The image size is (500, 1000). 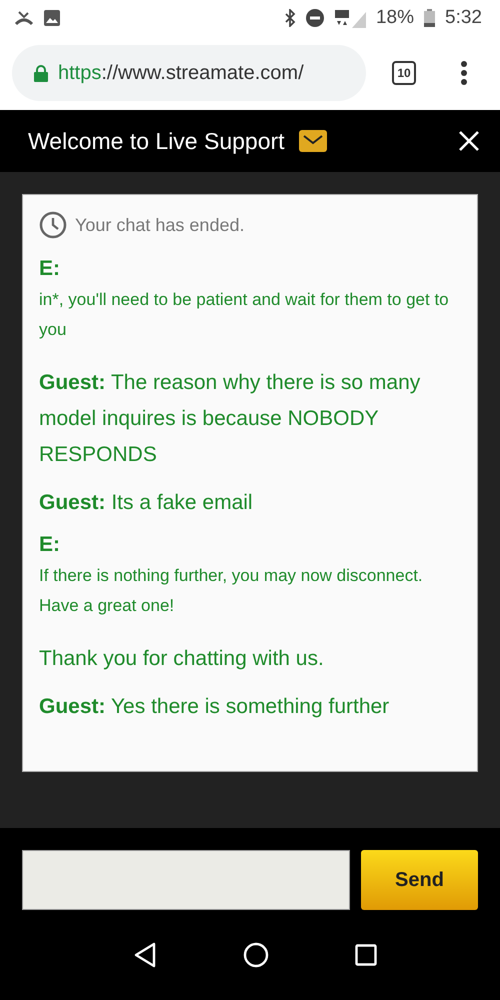 What do you see at coordinates (395, 18) in the screenshot?
I see `battery-percentage: 18%` at bounding box center [395, 18].